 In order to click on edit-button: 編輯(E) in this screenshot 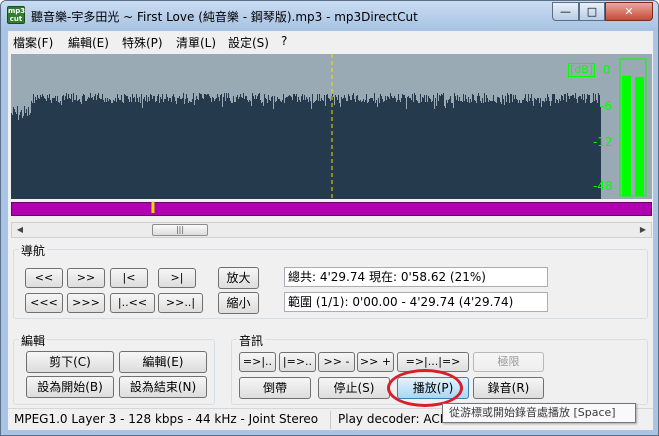, I will do `click(163, 362)`.